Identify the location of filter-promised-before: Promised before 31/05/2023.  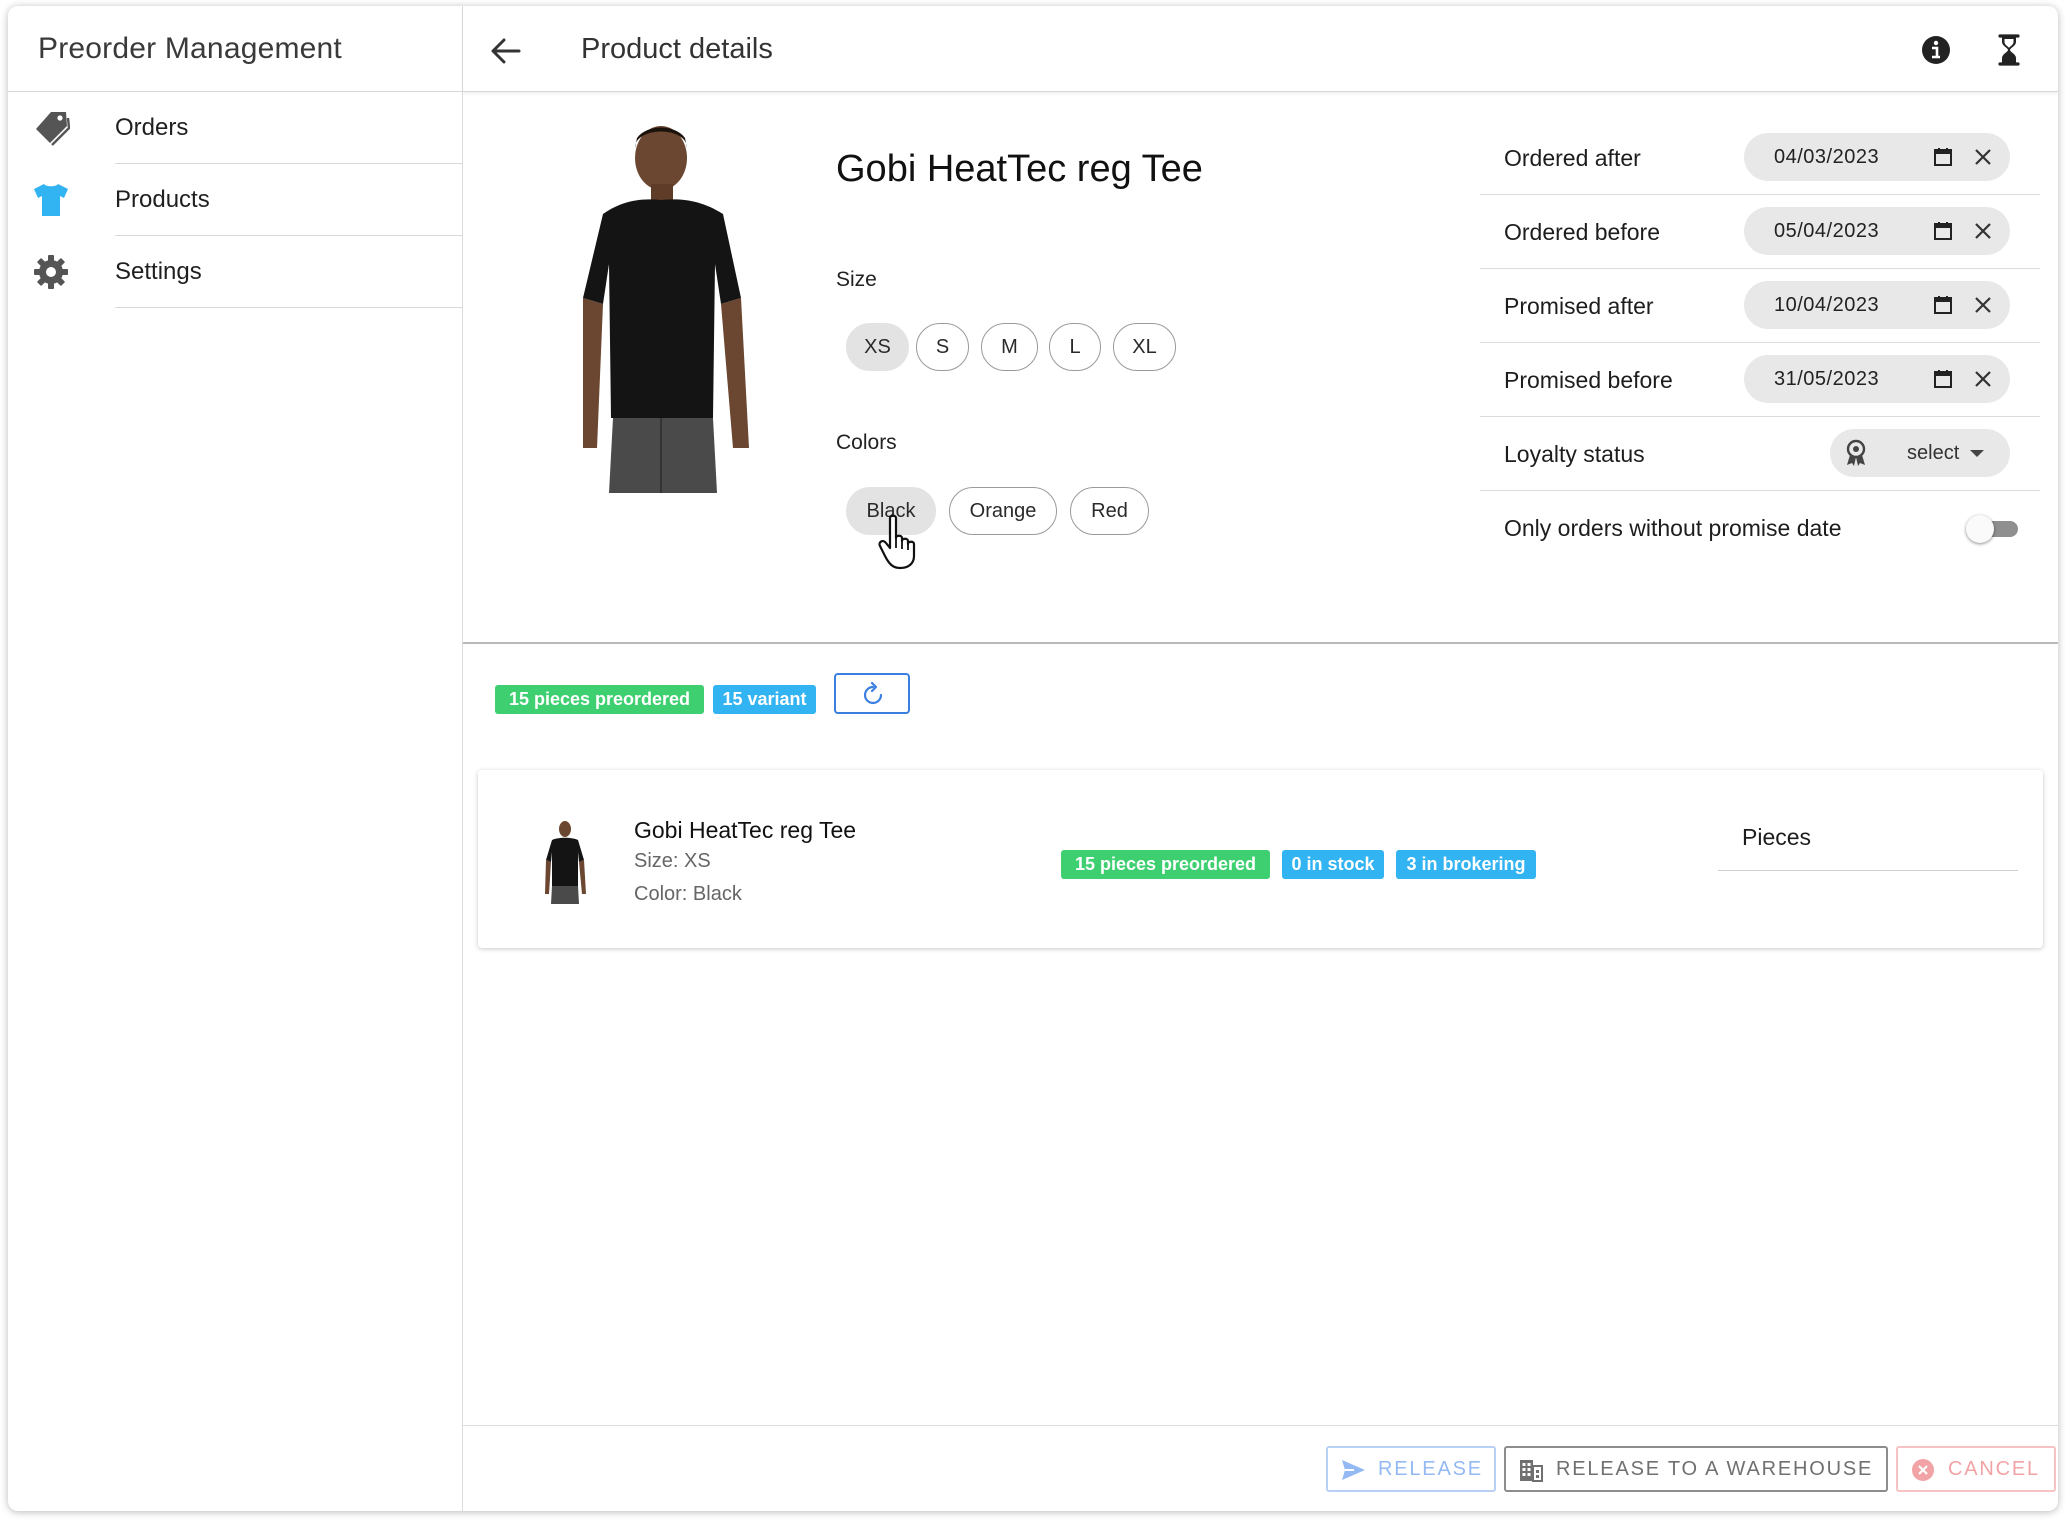
(1760, 380).